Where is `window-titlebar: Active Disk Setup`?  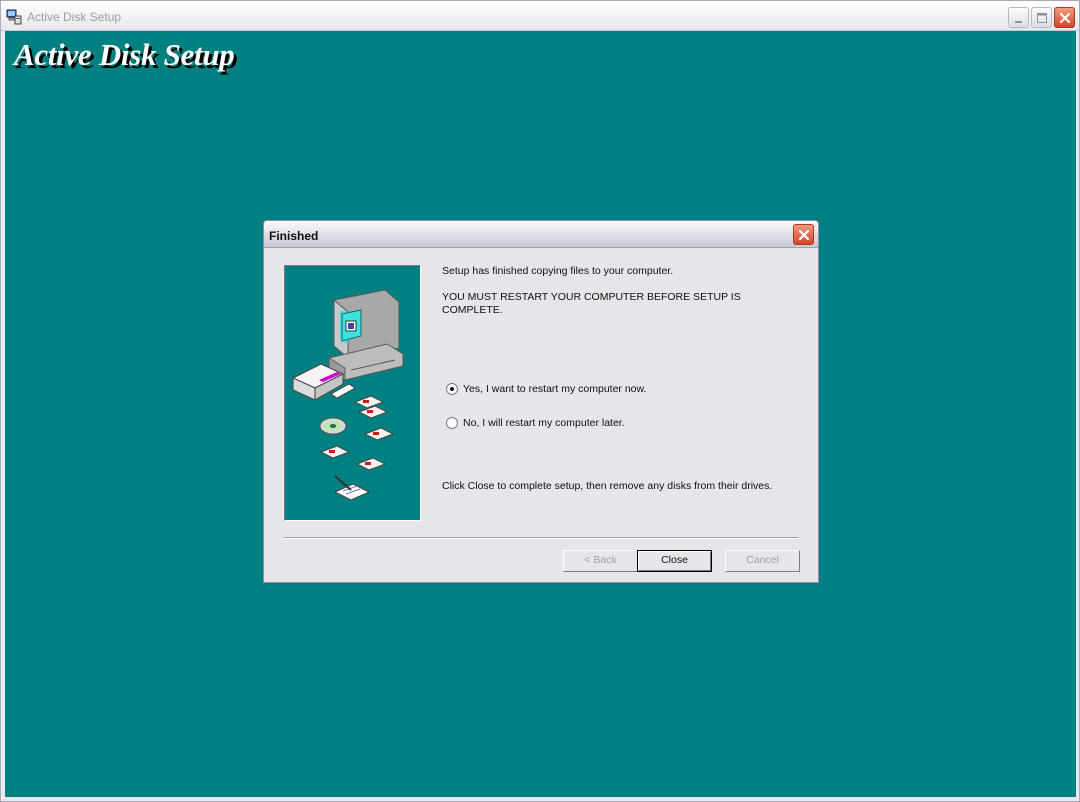 window-titlebar: Active Disk Setup is located at coordinates (540, 16).